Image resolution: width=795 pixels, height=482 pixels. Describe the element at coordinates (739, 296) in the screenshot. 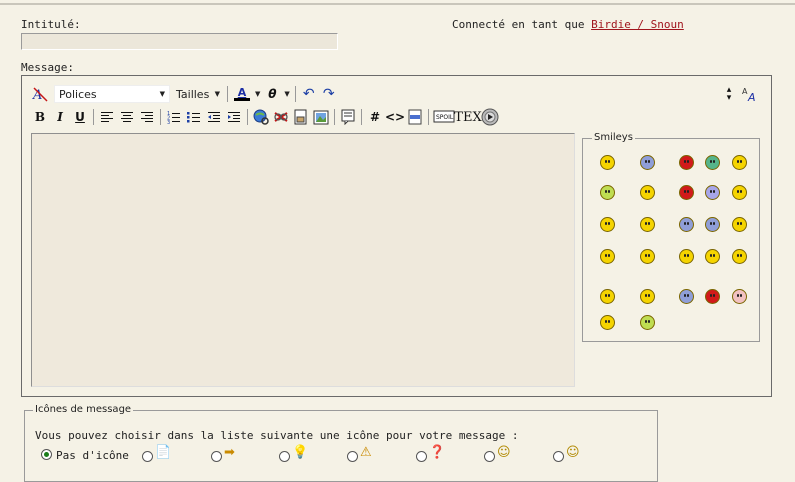

I see `pink-face-smiley-icon` at that location.